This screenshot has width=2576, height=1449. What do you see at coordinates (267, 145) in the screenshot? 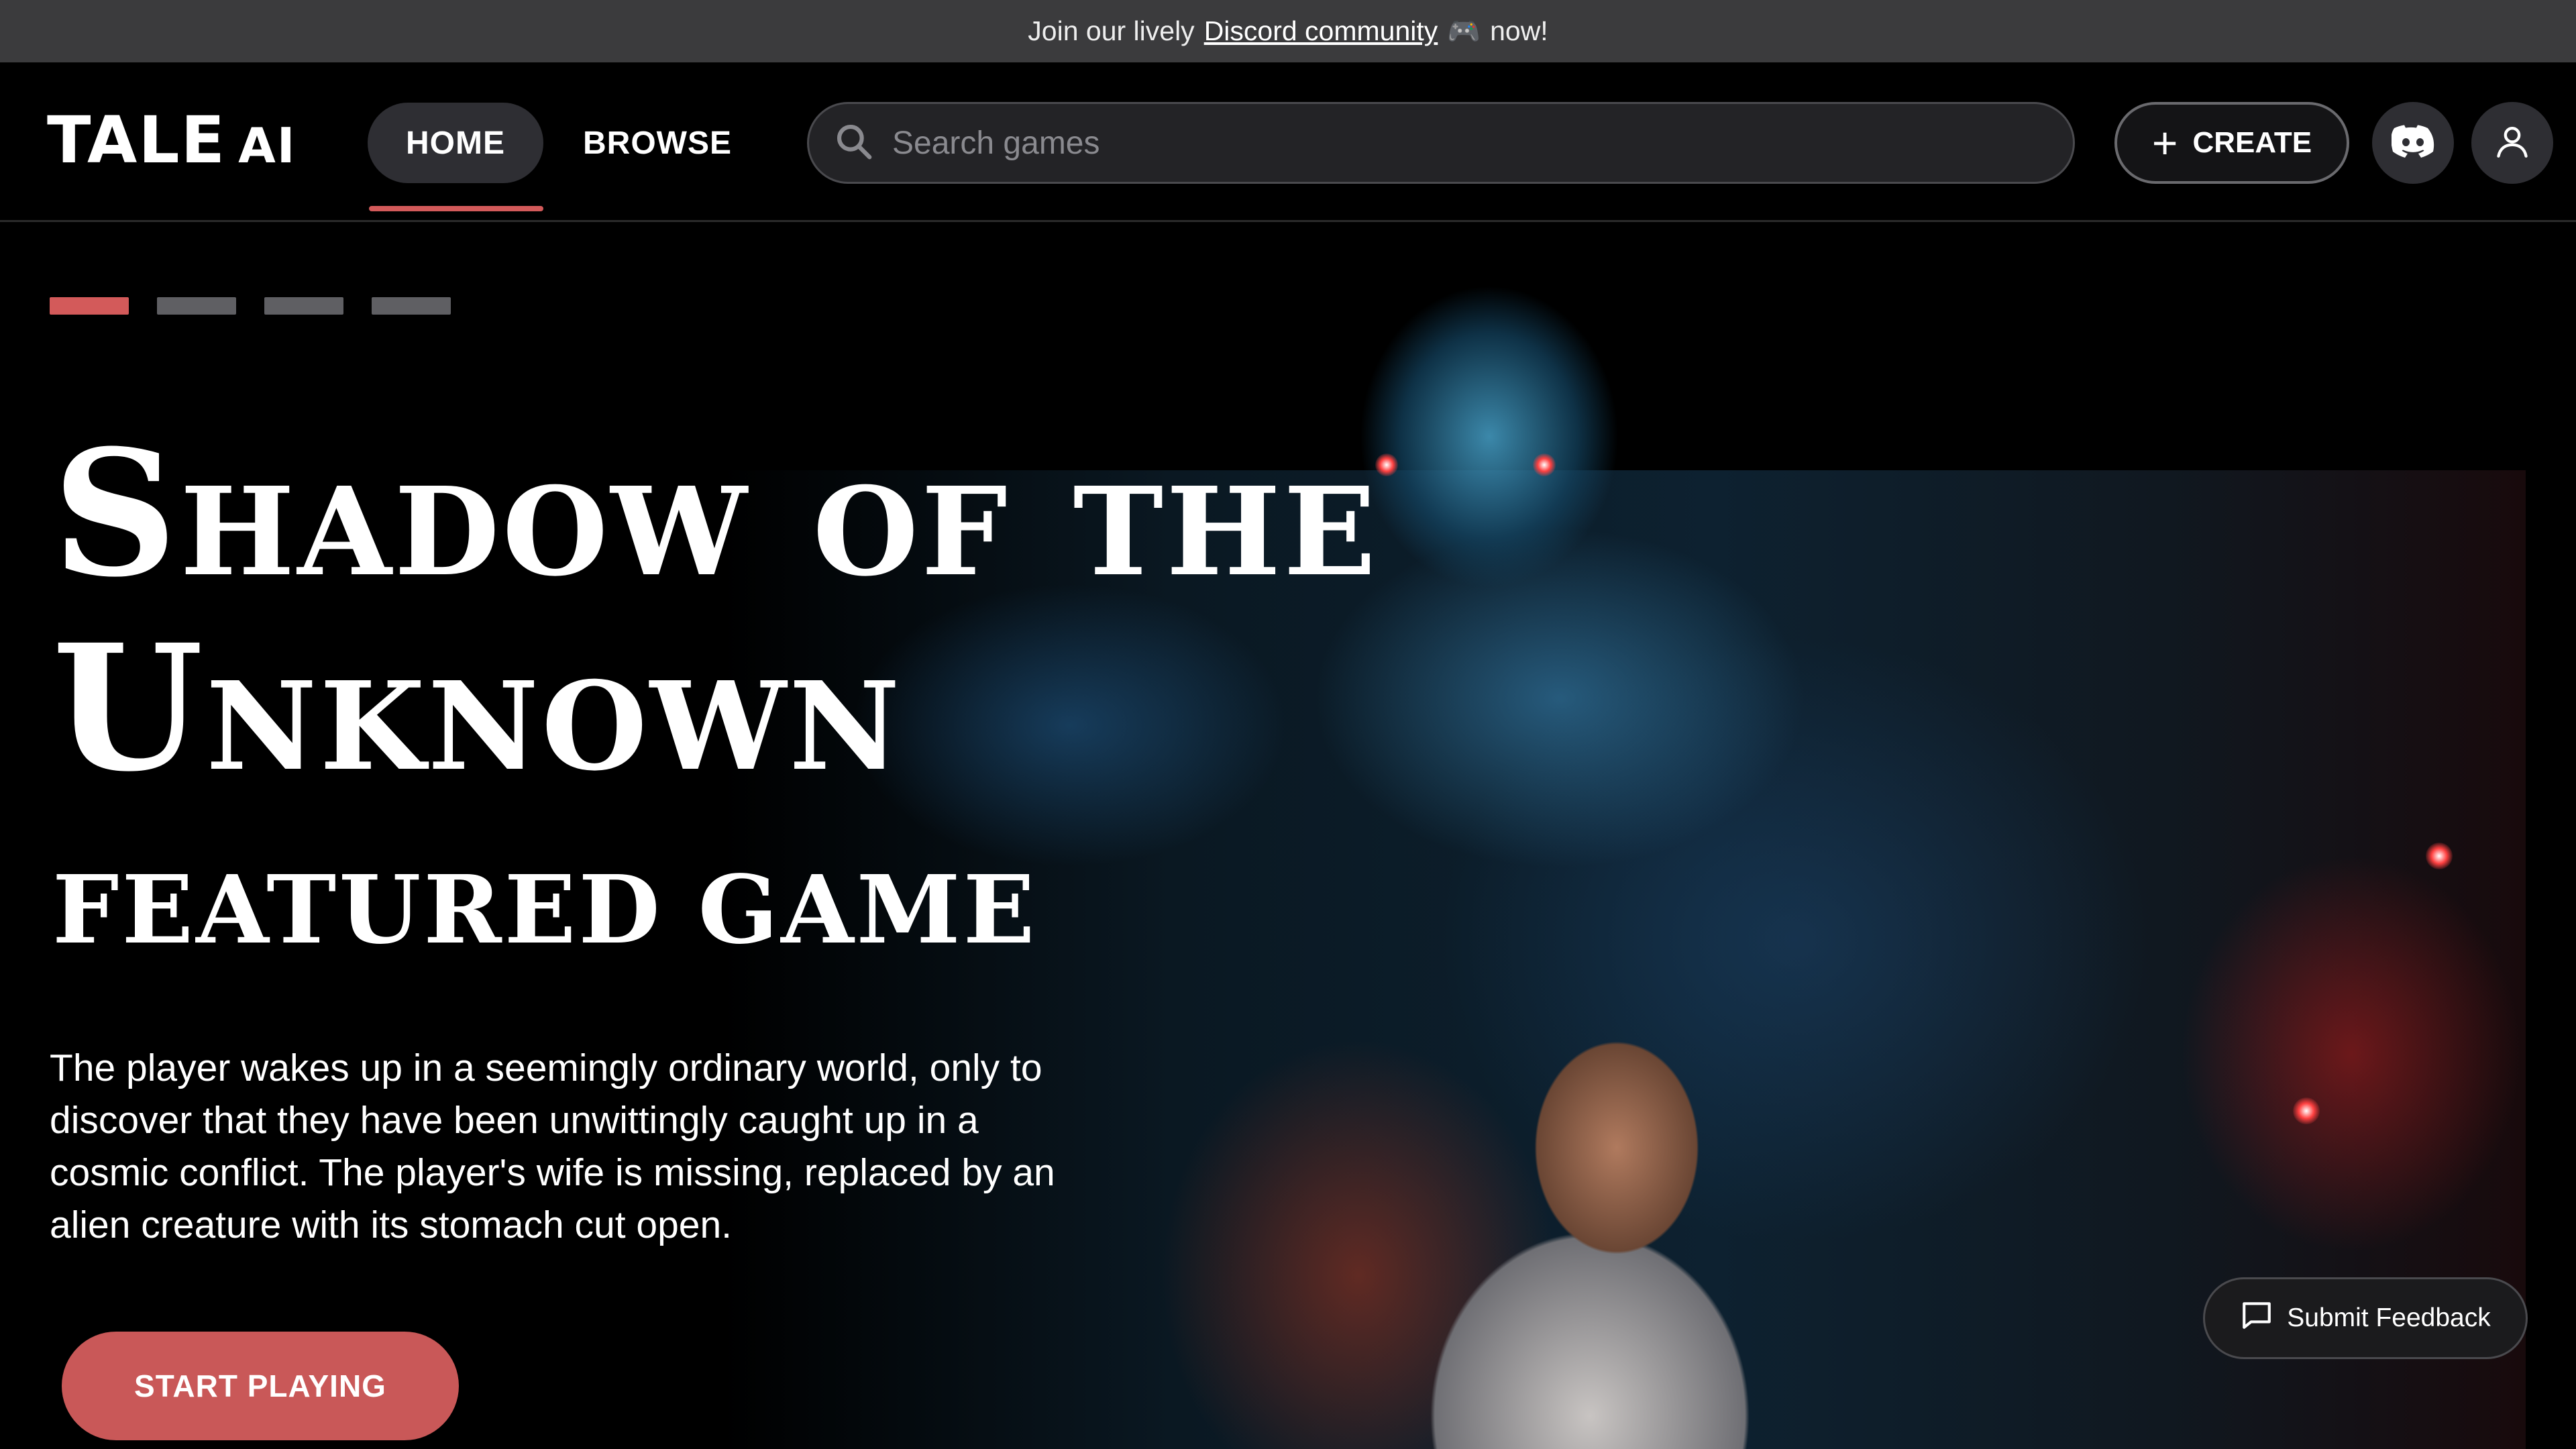
I see `logo-suffix: AI` at bounding box center [267, 145].